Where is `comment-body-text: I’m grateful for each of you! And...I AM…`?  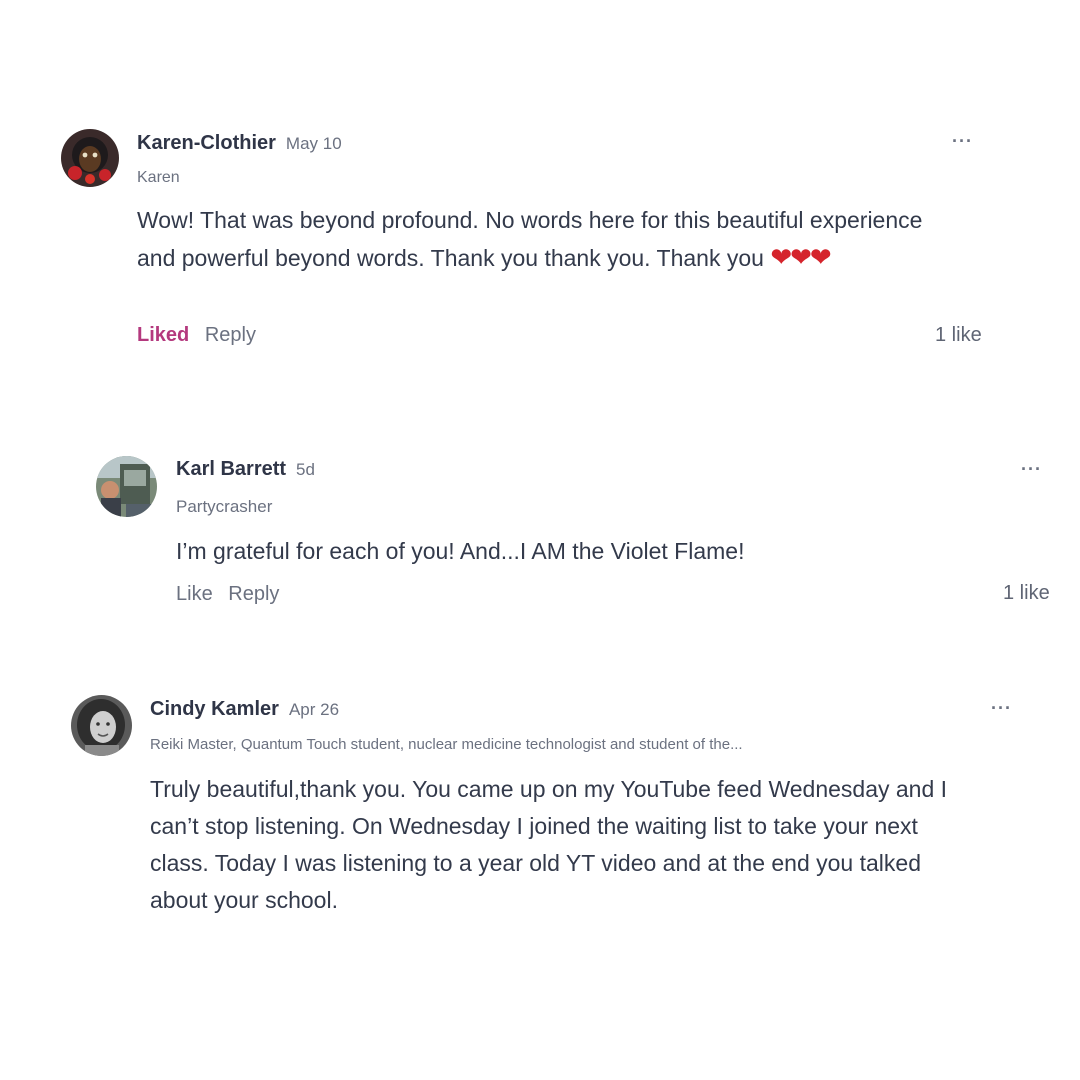 comment-body-text: I’m grateful for each of you! And...I AM… is located at coordinates (460, 551).